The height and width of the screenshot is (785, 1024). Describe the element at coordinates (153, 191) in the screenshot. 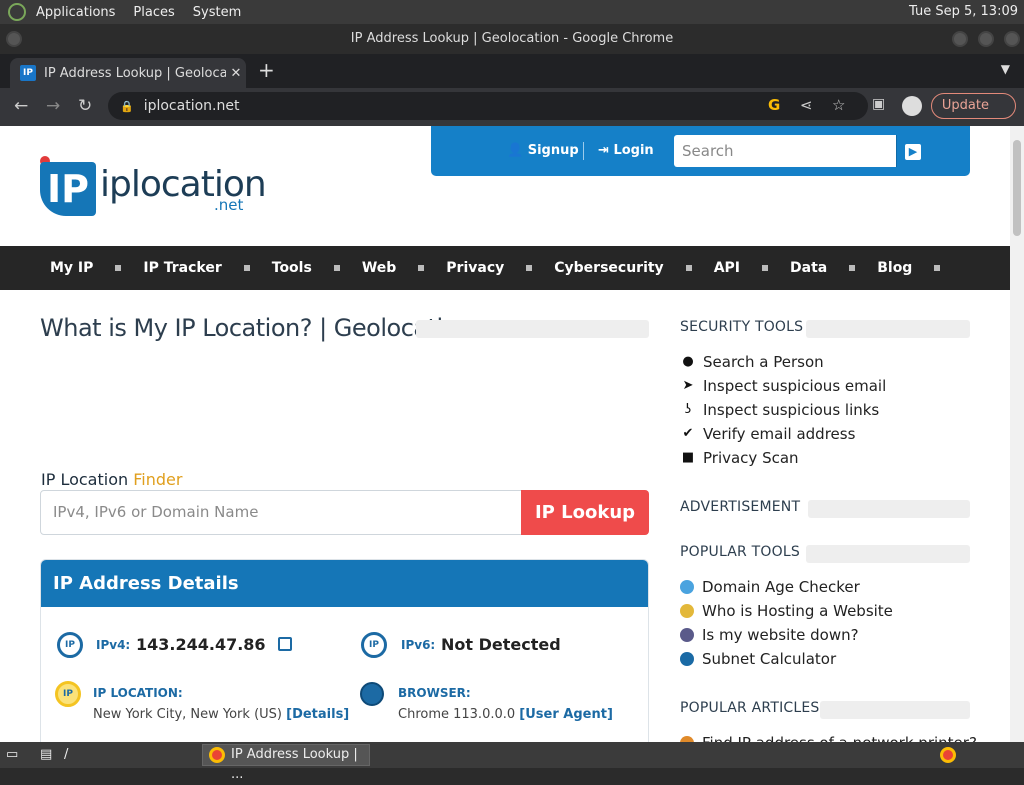

I see `site-logo: IP iplocation .net` at that location.